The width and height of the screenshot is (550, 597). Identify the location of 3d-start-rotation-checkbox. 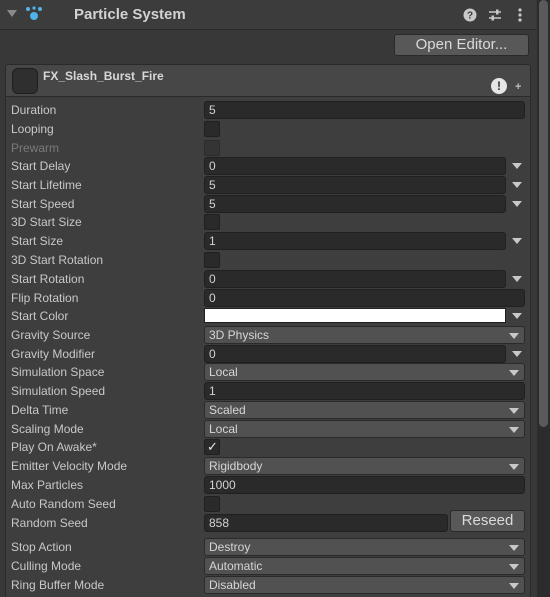
(212, 260).